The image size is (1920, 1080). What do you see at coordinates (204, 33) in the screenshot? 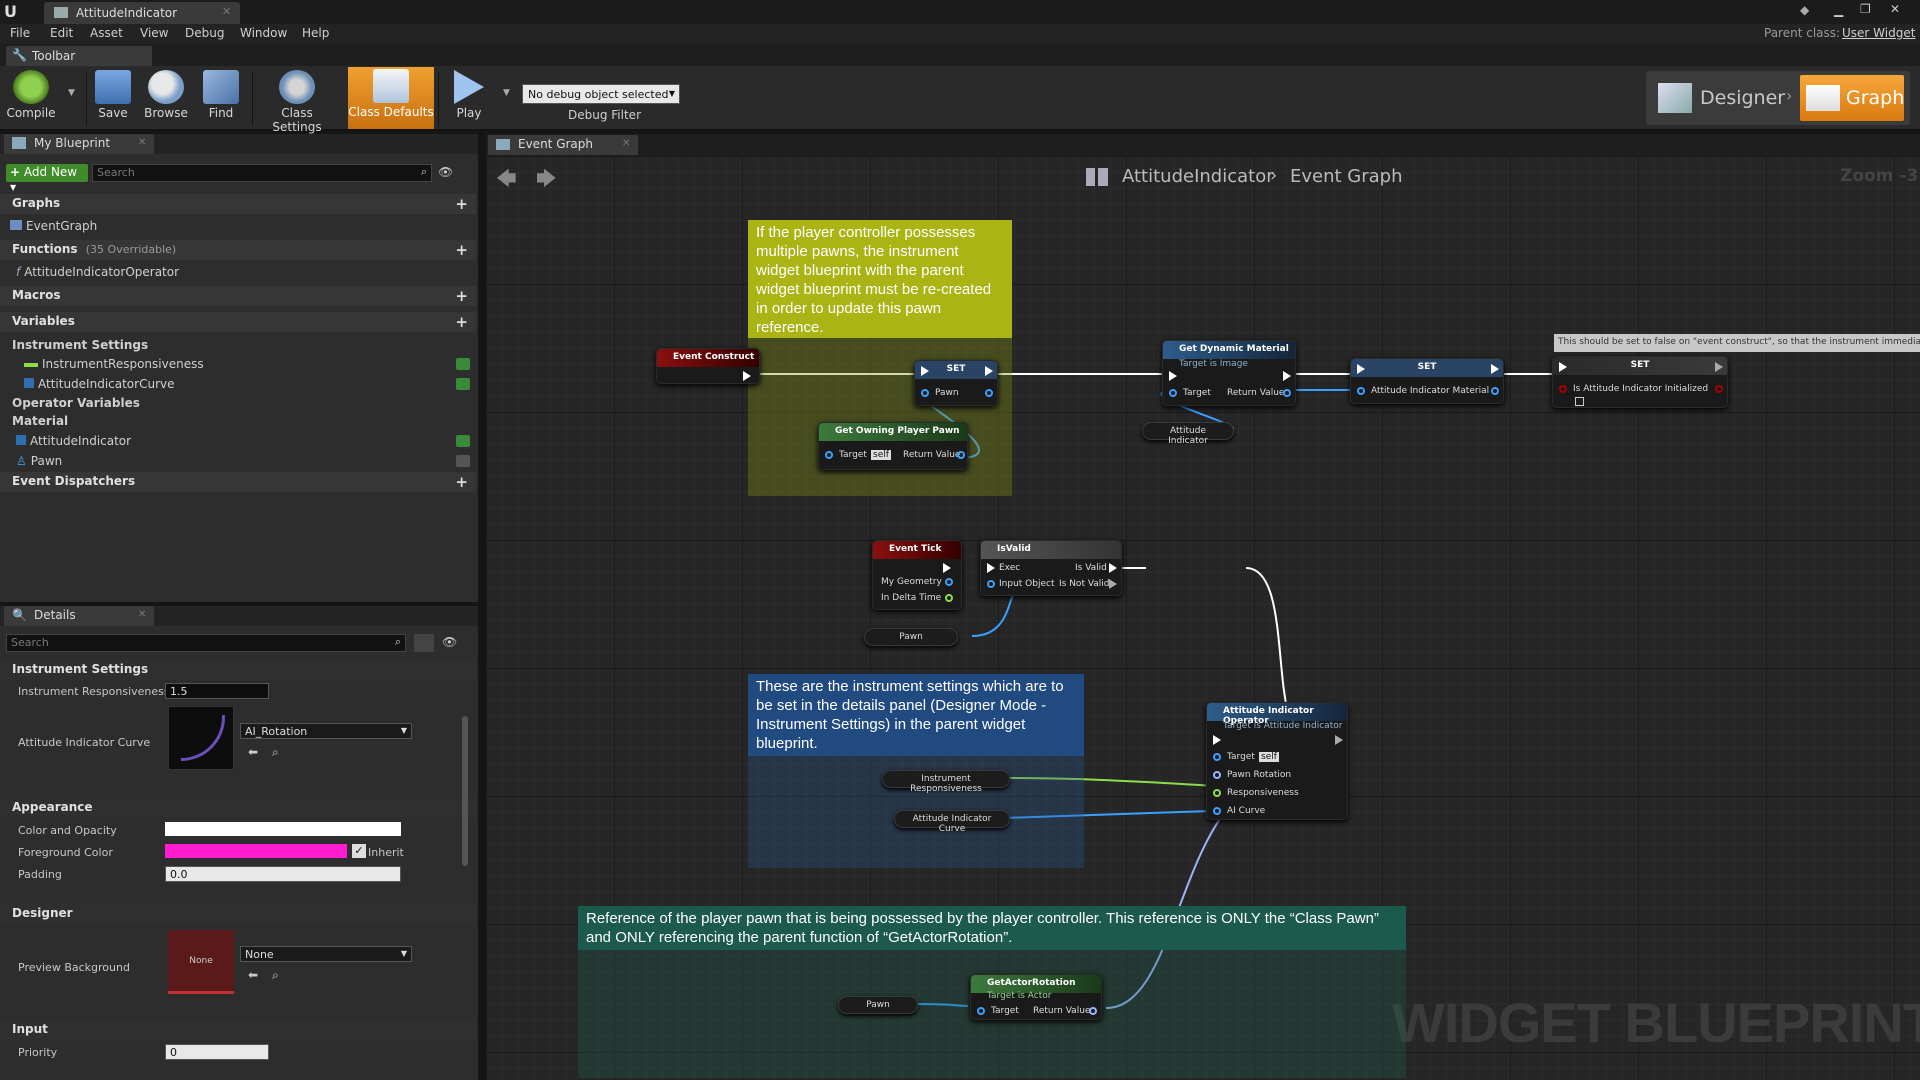
I see `menu-debug: Debug` at bounding box center [204, 33].